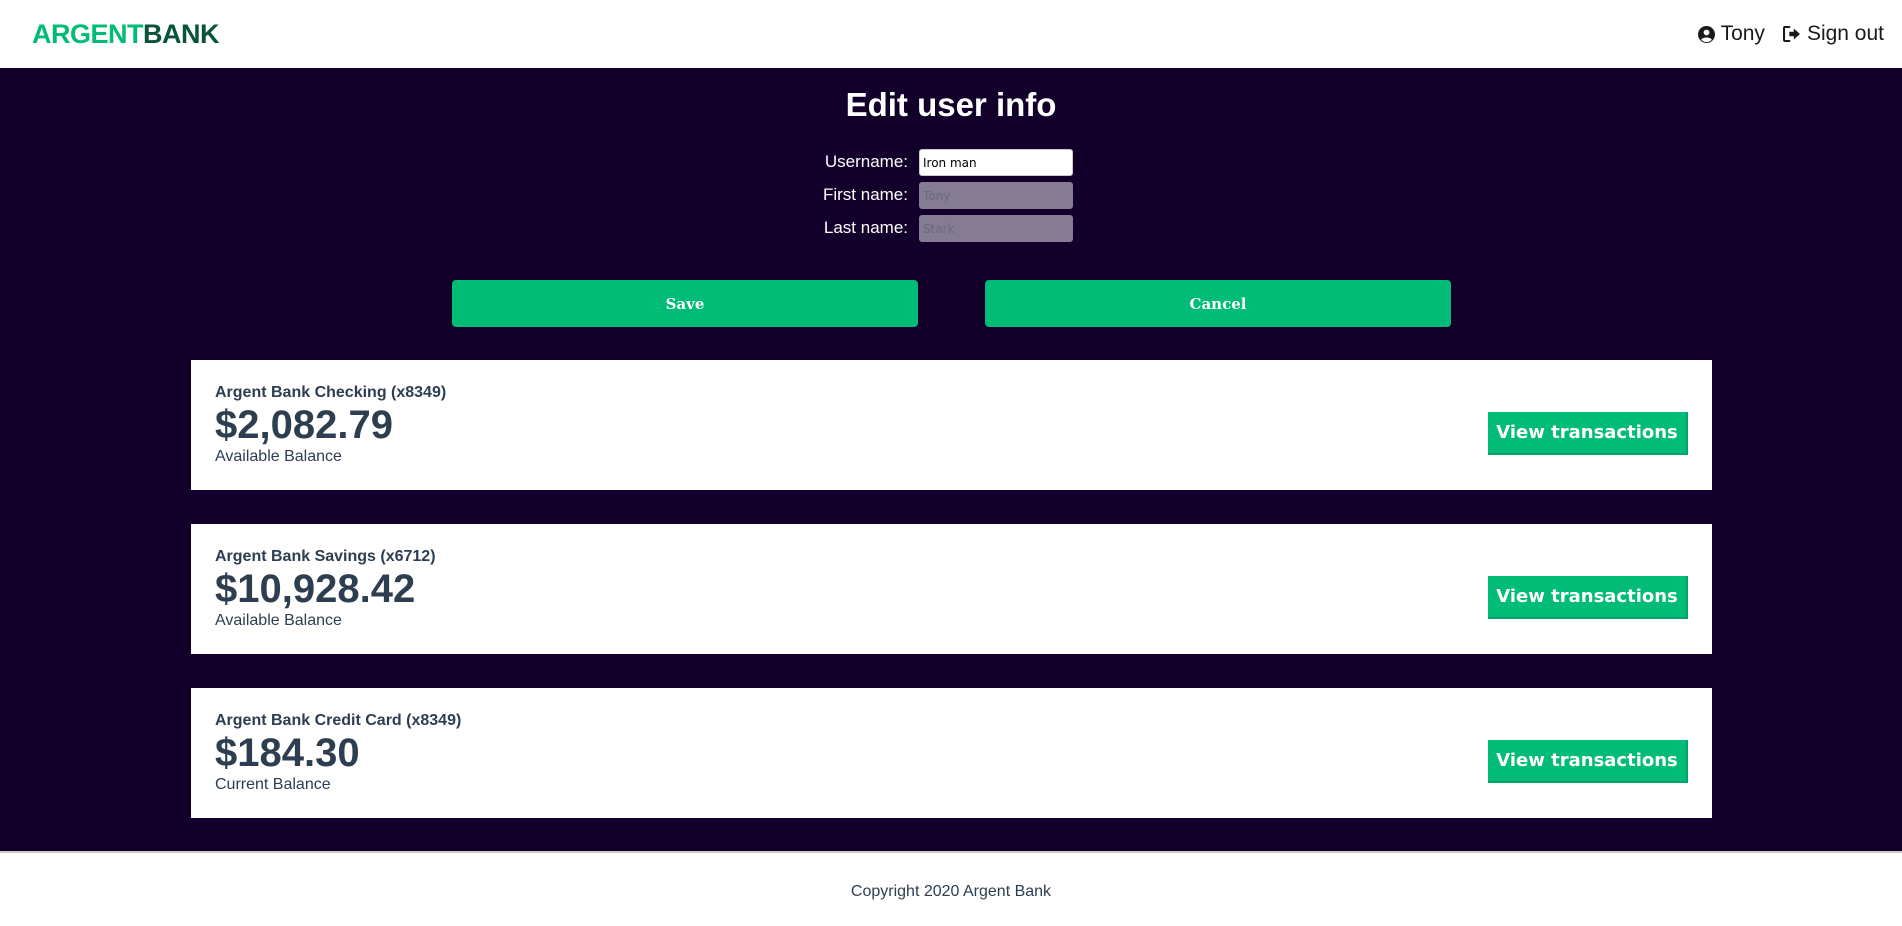 The height and width of the screenshot is (926, 1902). I want to click on user-circle-icon, so click(1706, 34).